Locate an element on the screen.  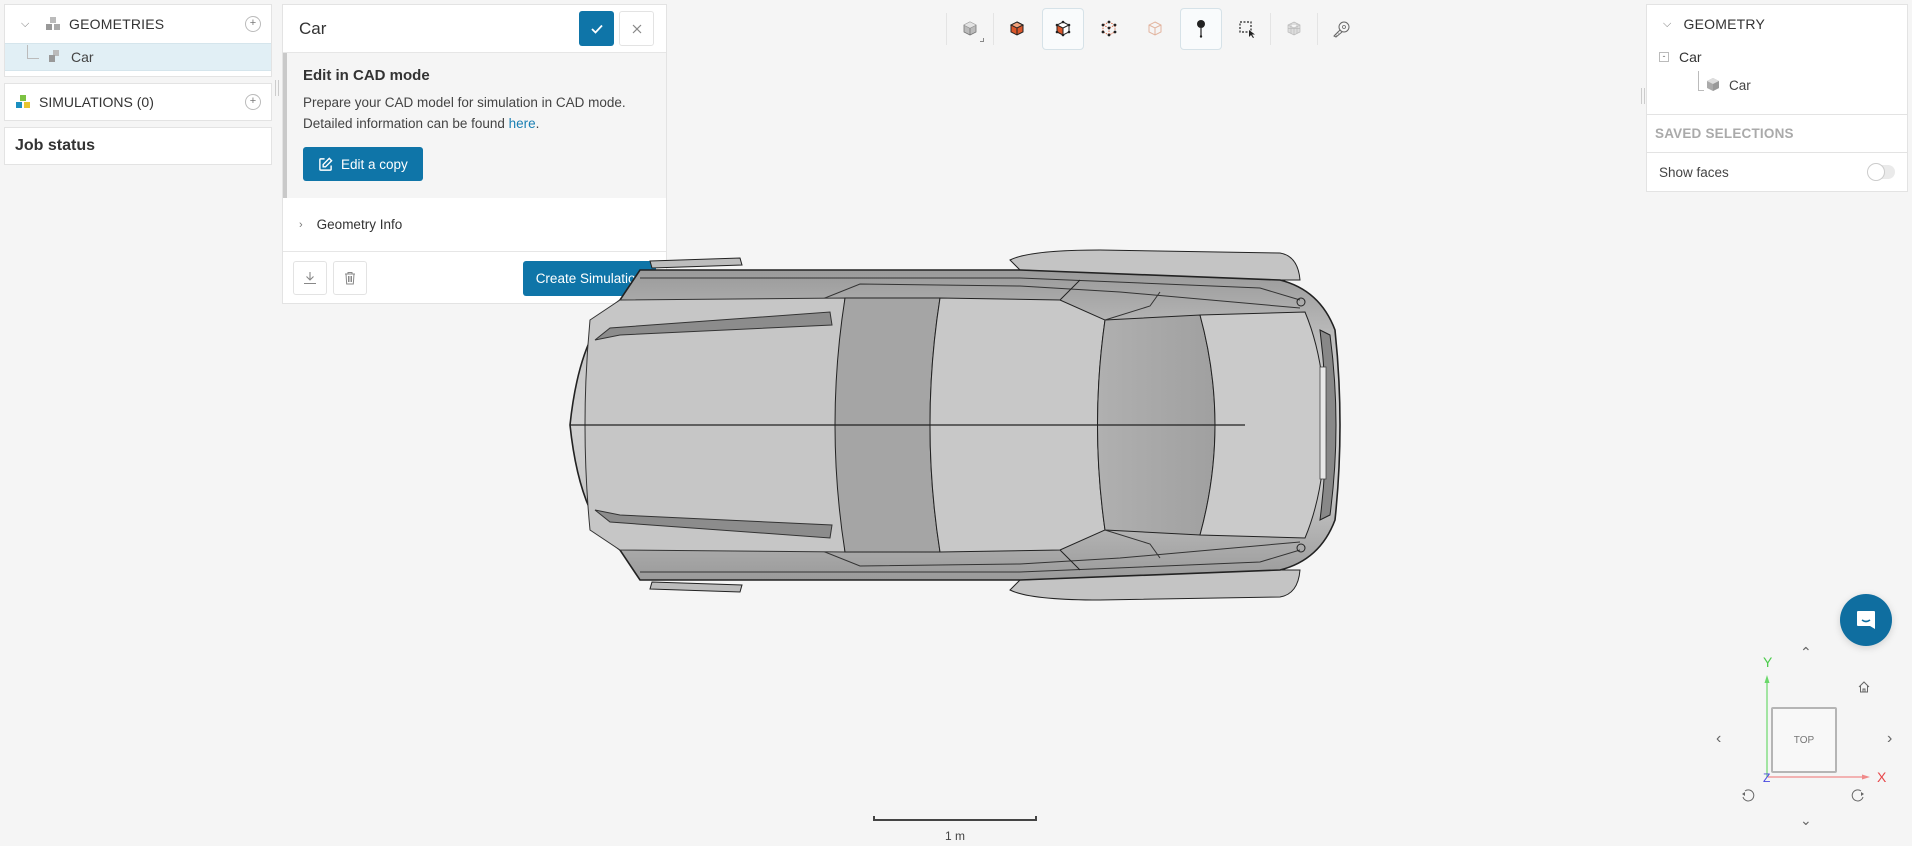
view-toolbar is located at coordinates (1155, 29).